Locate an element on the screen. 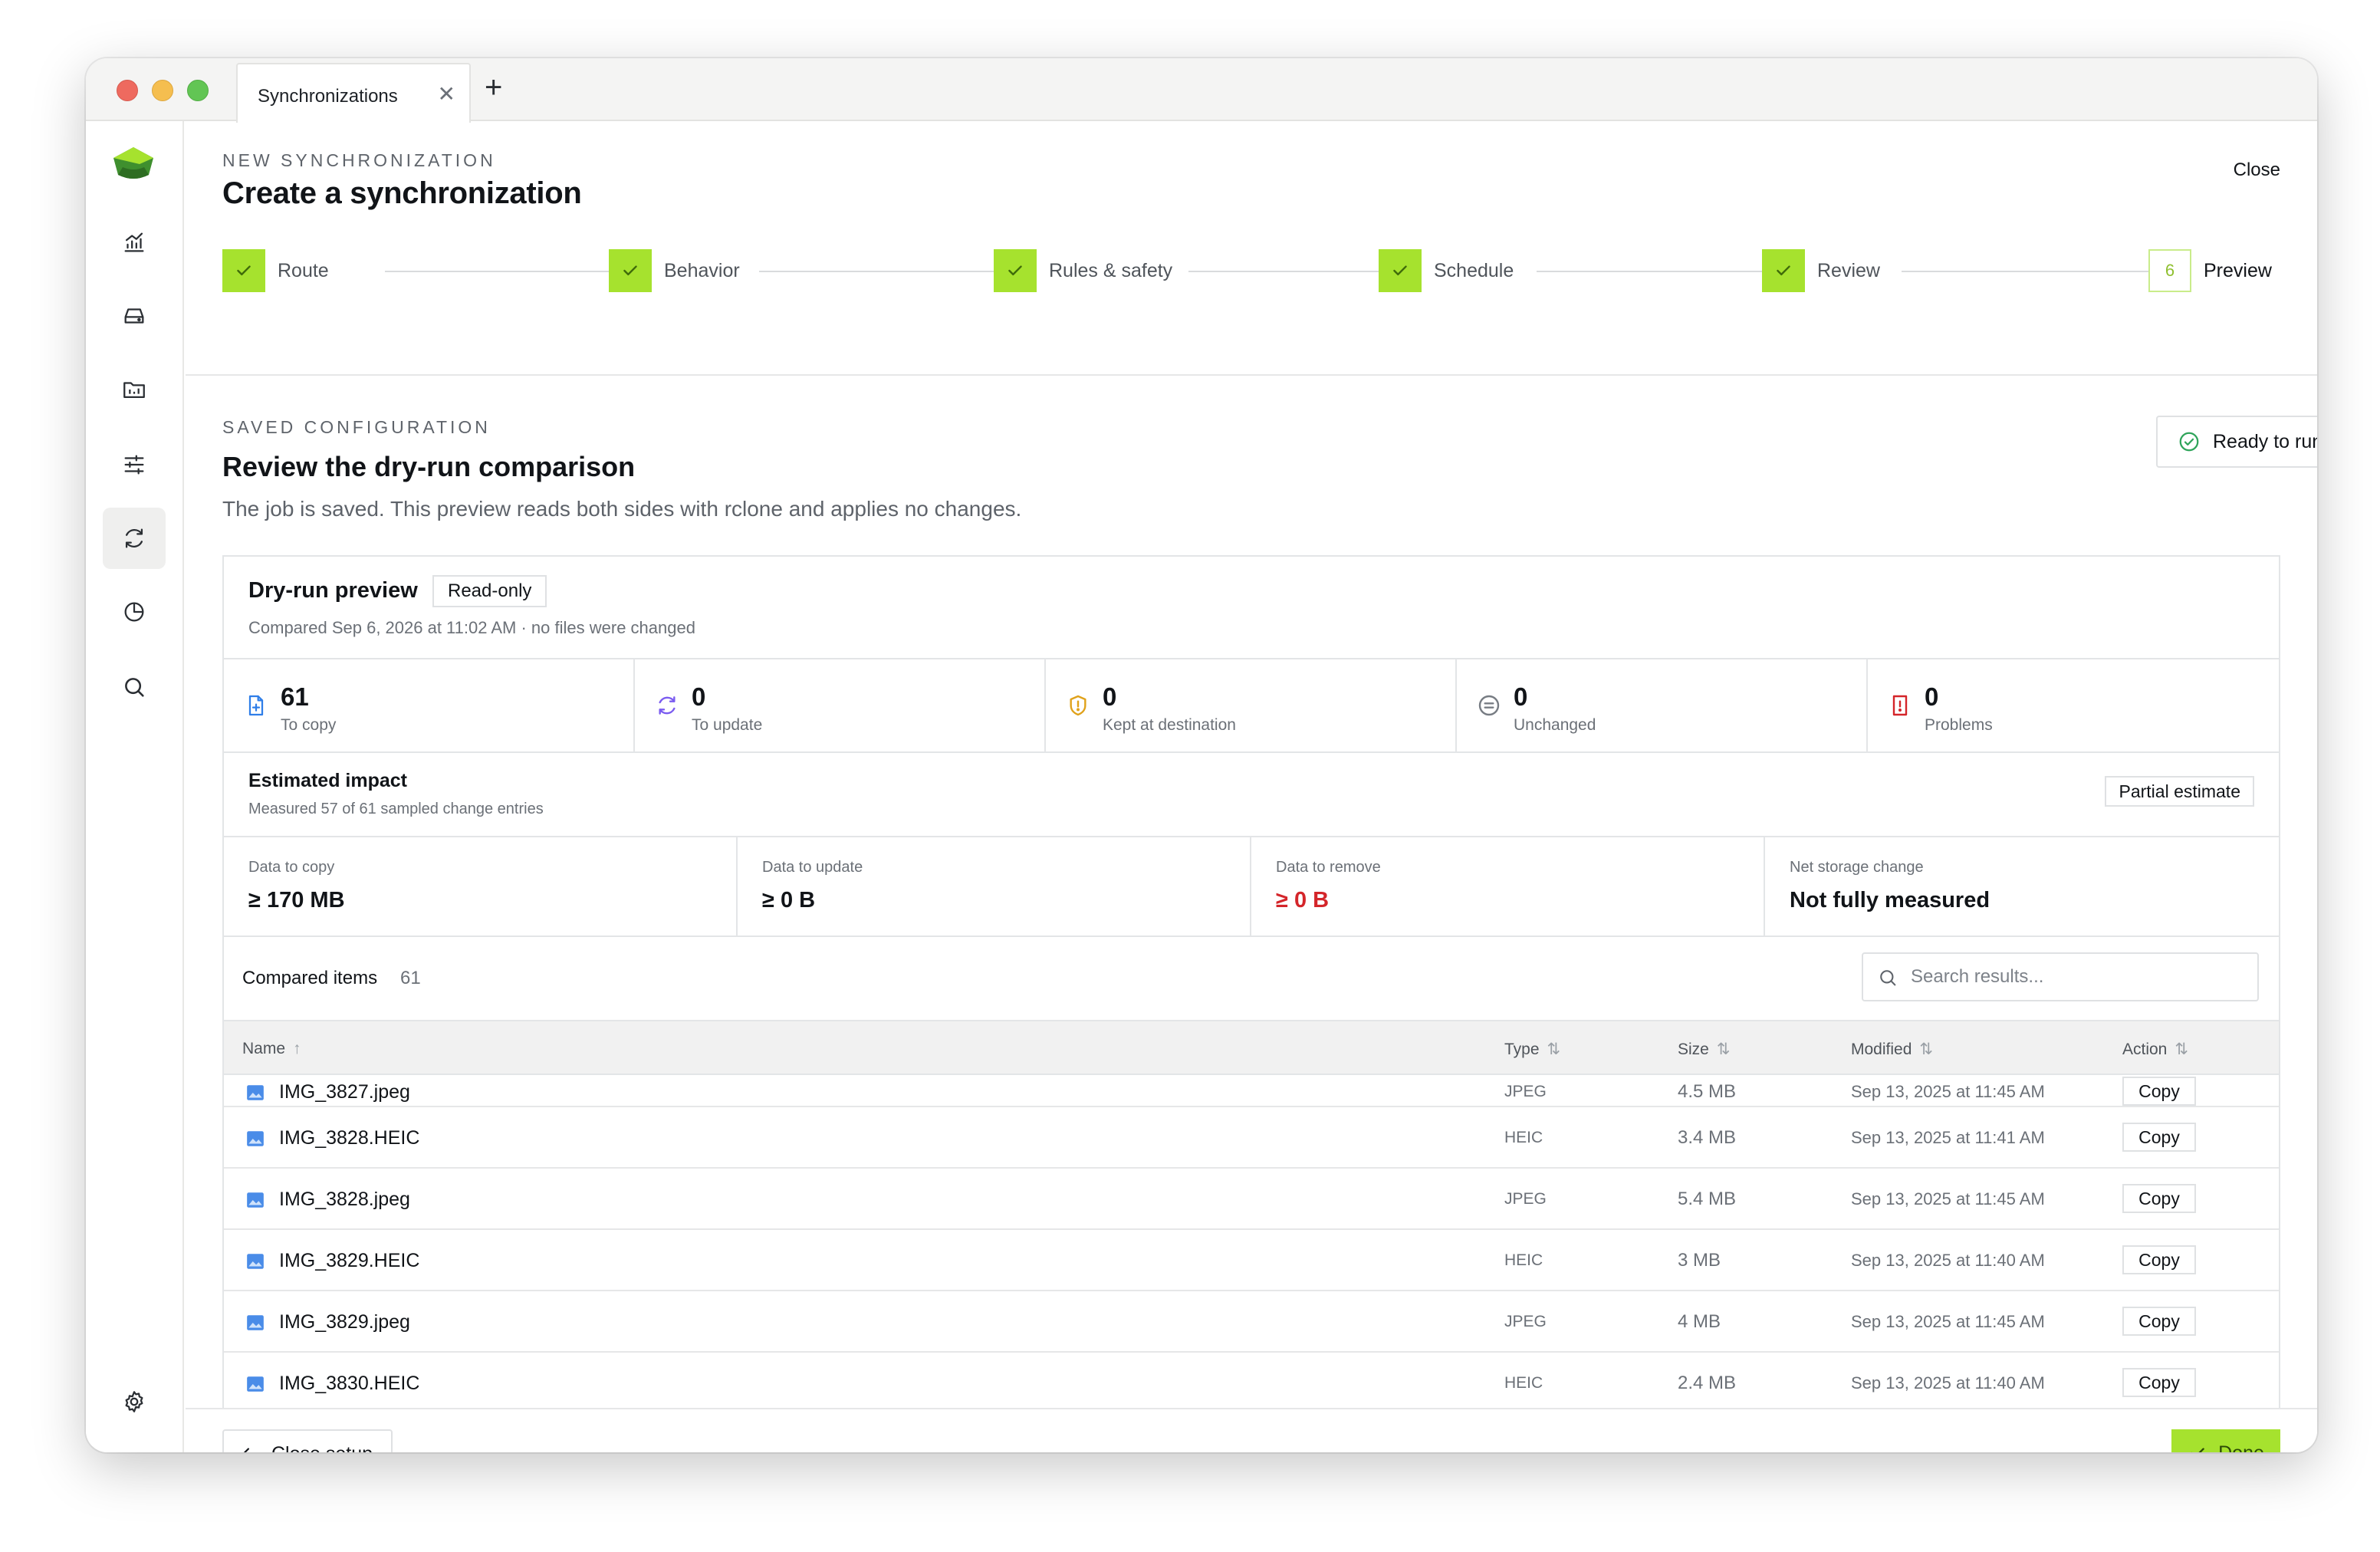 This screenshot has height=1552, width=2380. column-size: Size ⇅ is located at coordinates (1704, 1049).